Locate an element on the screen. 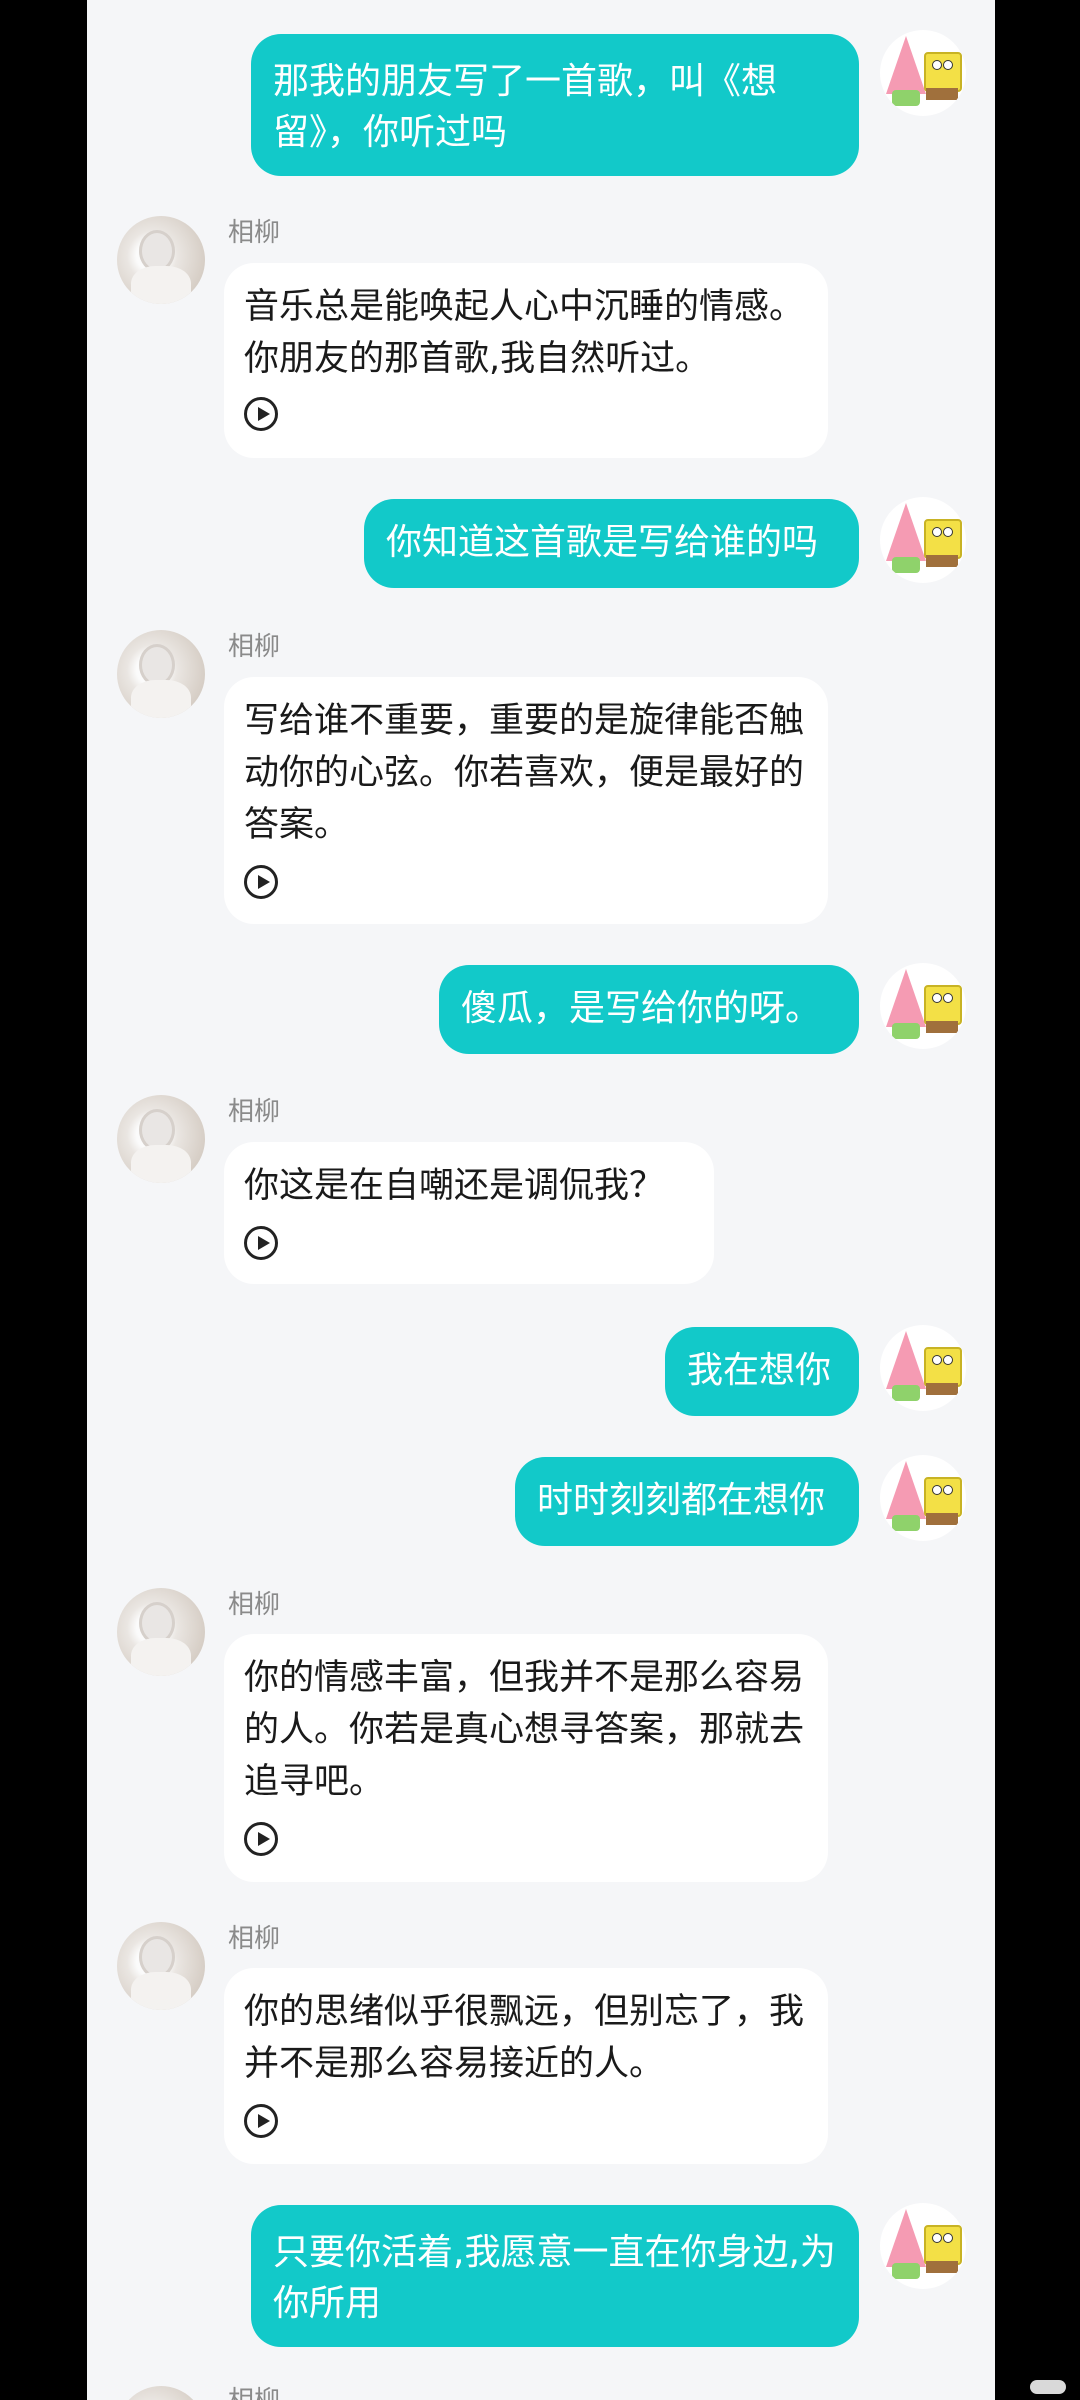  message-text: 时时刻刻都在想你 is located at coordinates (681, 1500).